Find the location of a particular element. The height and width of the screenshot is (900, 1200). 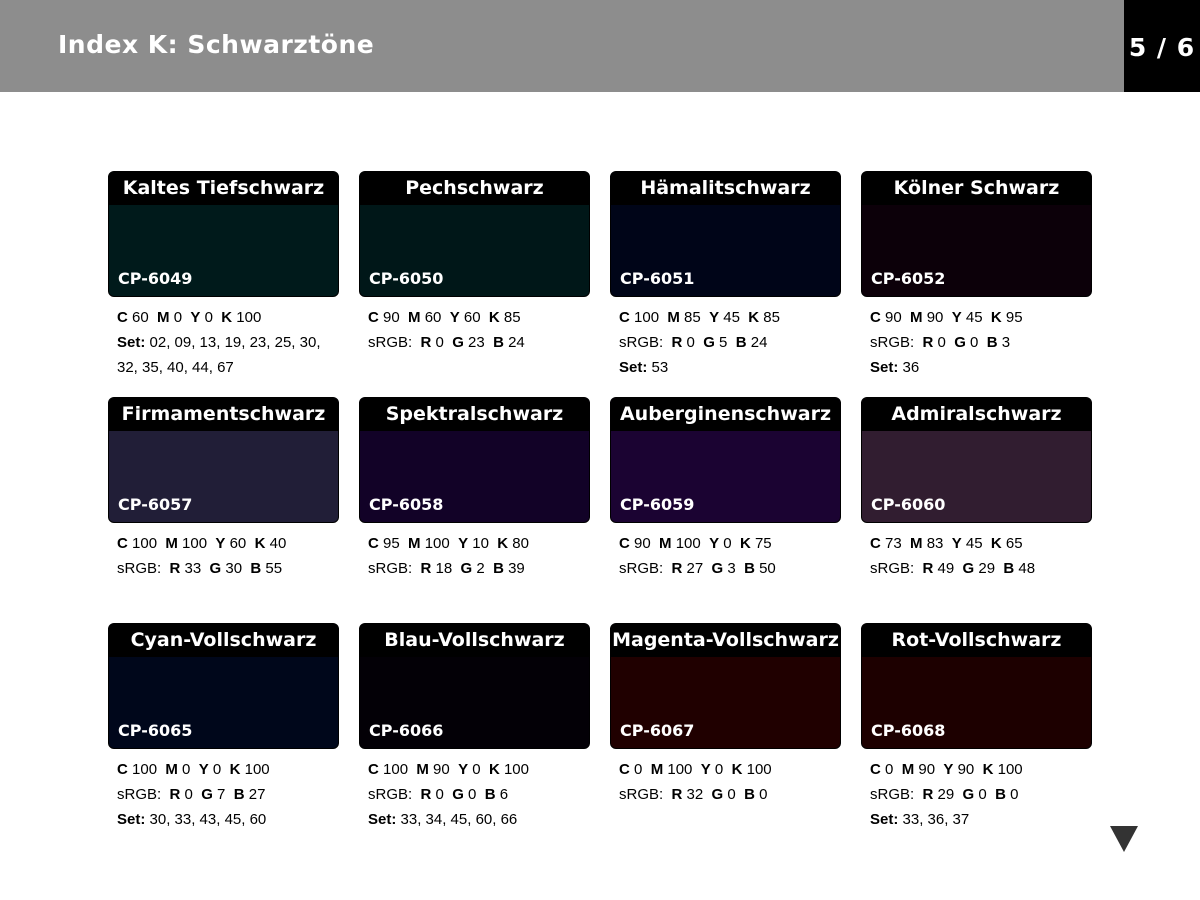

srgb-values: sRGB: R 49 G 29 B 48 is located at coordinates (953, 568).